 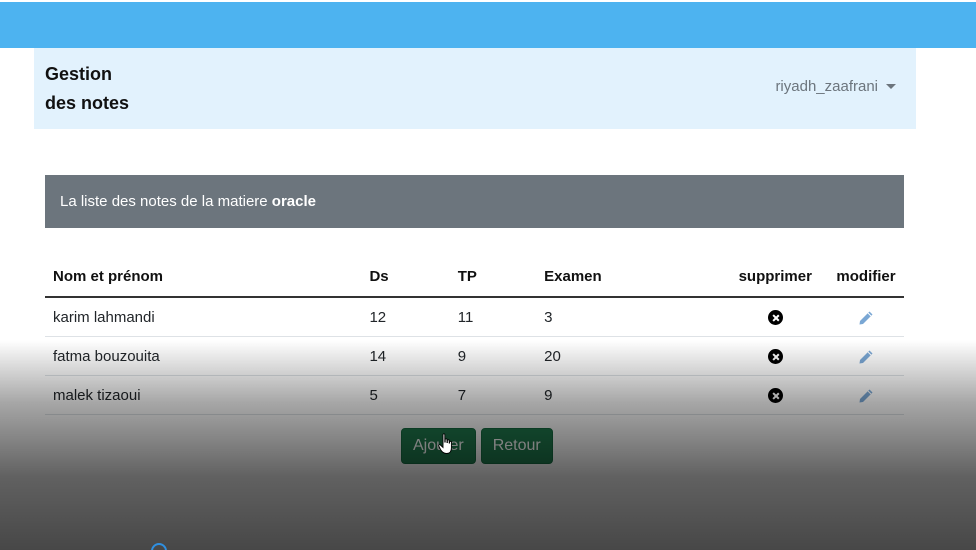 I want to click on table-row: fatma bouzouita 14 9 20, so click(x=474, y=356).